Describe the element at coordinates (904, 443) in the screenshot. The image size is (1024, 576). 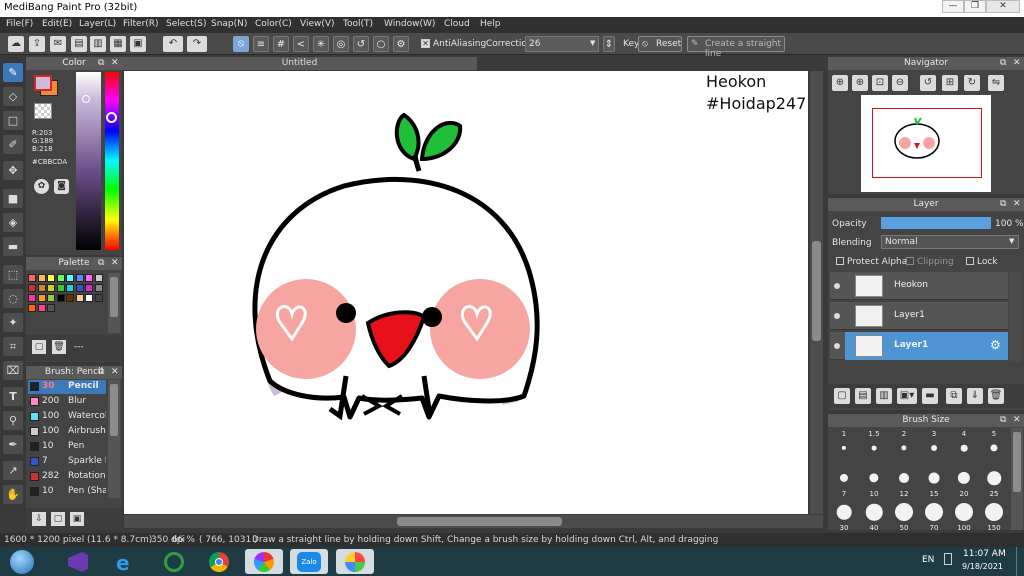
I see `brush-size-cell: 2` at that location.